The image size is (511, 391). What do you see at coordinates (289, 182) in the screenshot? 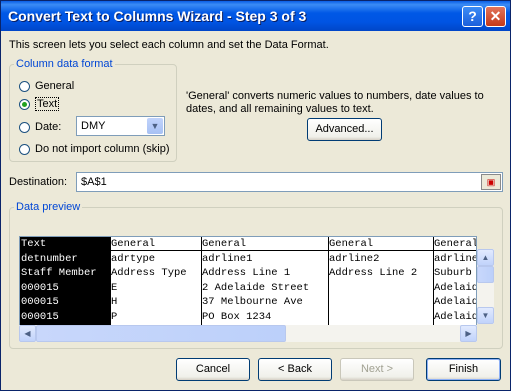
I see `destination-input: $A$1 ▣` at bounding box center [289, 182].